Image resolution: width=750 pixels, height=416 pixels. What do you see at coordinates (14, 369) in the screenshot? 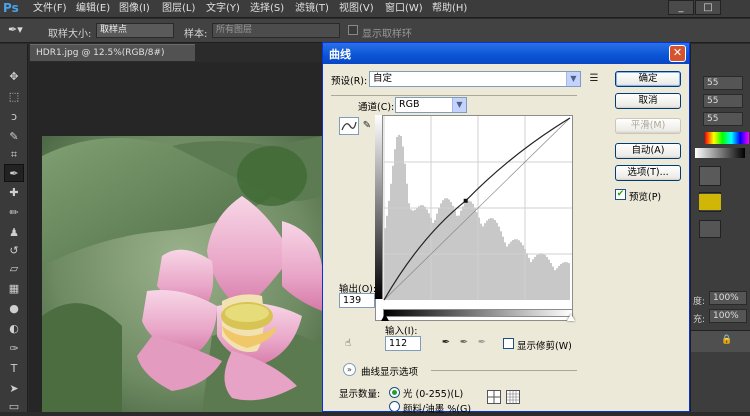
I see `type-tool-icon: T` at bounding box center [14, 369].